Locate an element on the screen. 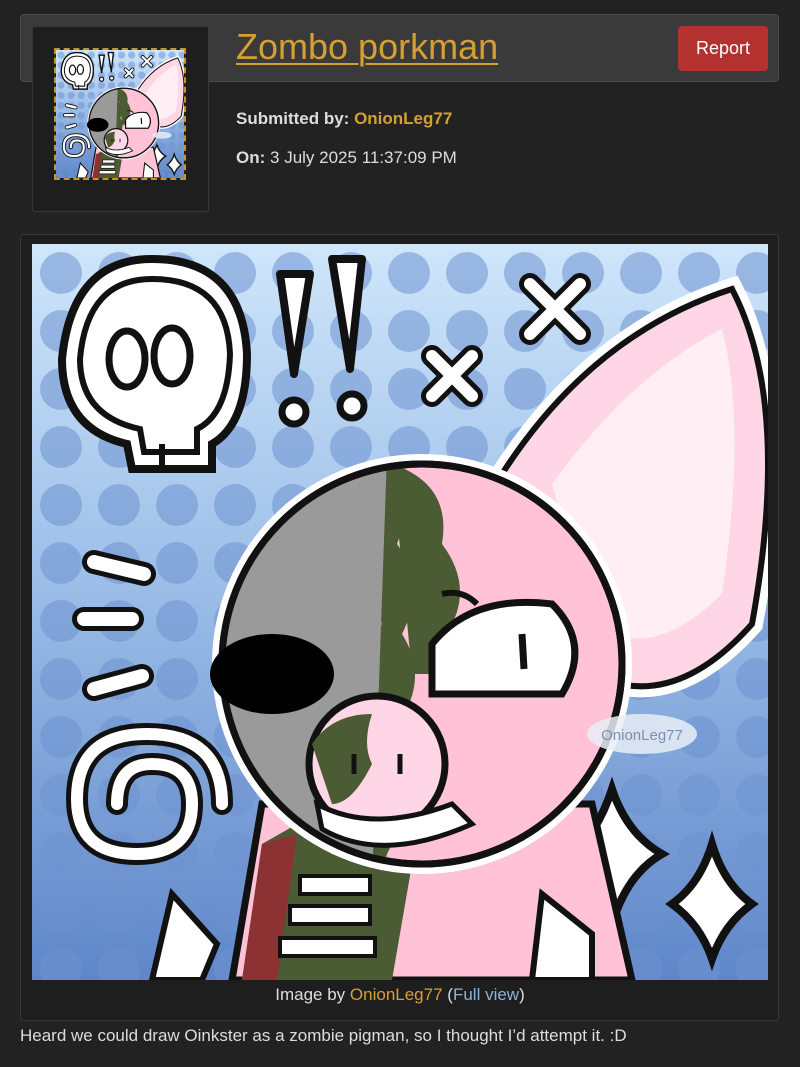  submitted-by: Submitted by: OnionLeg77 is located at coordinates (344, 119).